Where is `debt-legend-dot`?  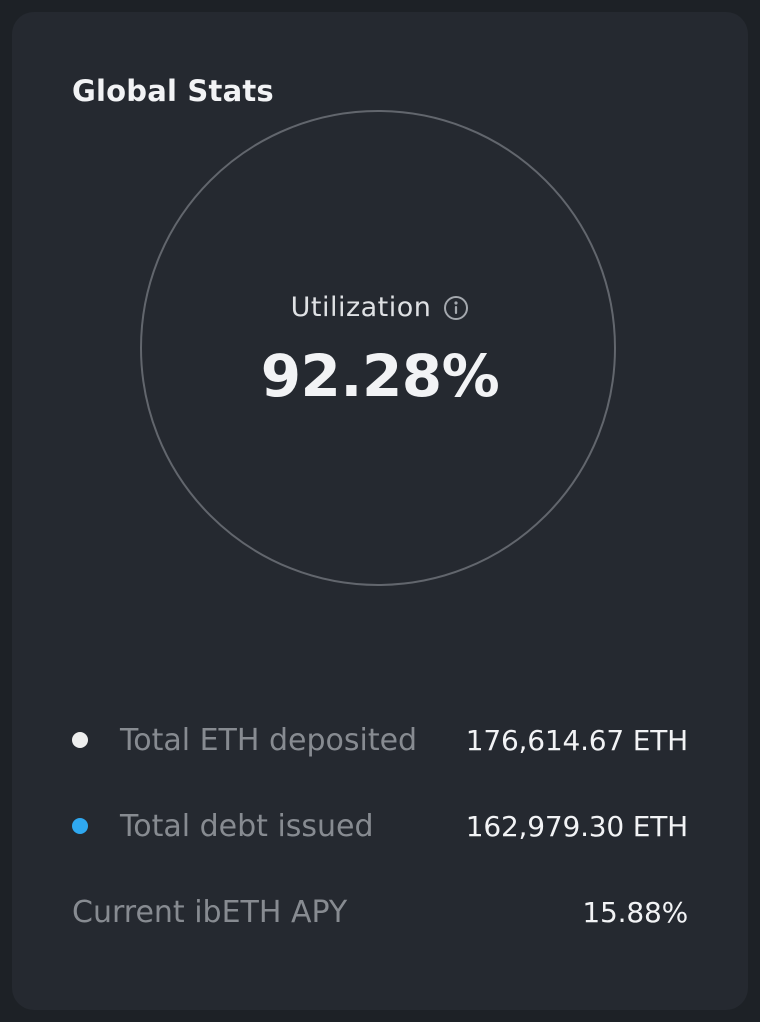
debt-legend-dot is located at coordinates (80, 826).